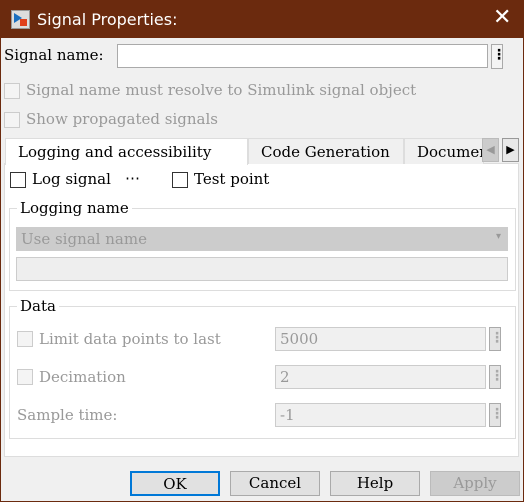  What do you see at coordinates (25, 377) in the screenshot?
I see `decimation-checkbox` at bounding box center [25, 377].